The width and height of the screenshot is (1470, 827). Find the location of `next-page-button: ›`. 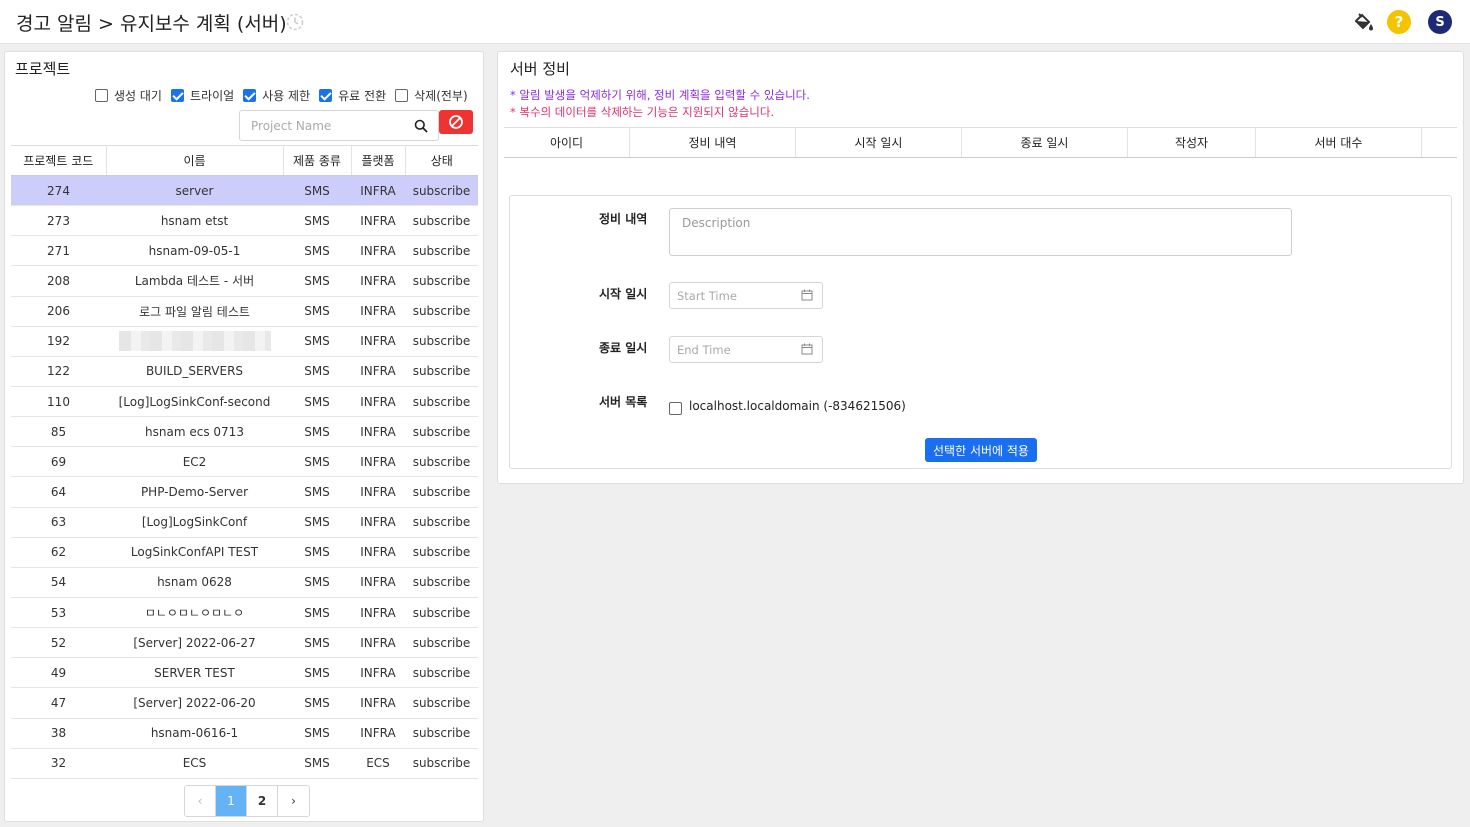

next-page-button: › is located at coordinates (293, 801).